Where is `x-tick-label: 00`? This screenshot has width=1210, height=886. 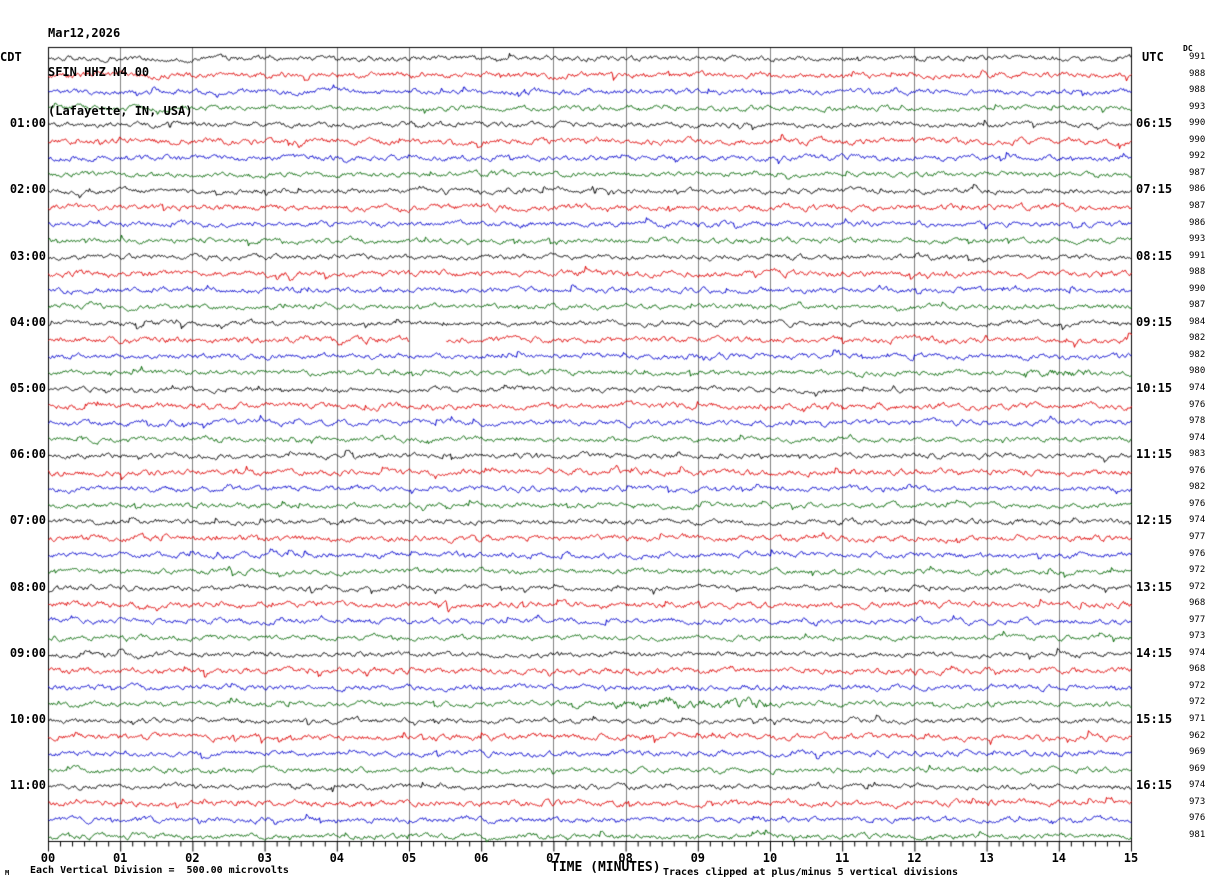
x-tick-label: 00 is located at coordinates (48, 858).